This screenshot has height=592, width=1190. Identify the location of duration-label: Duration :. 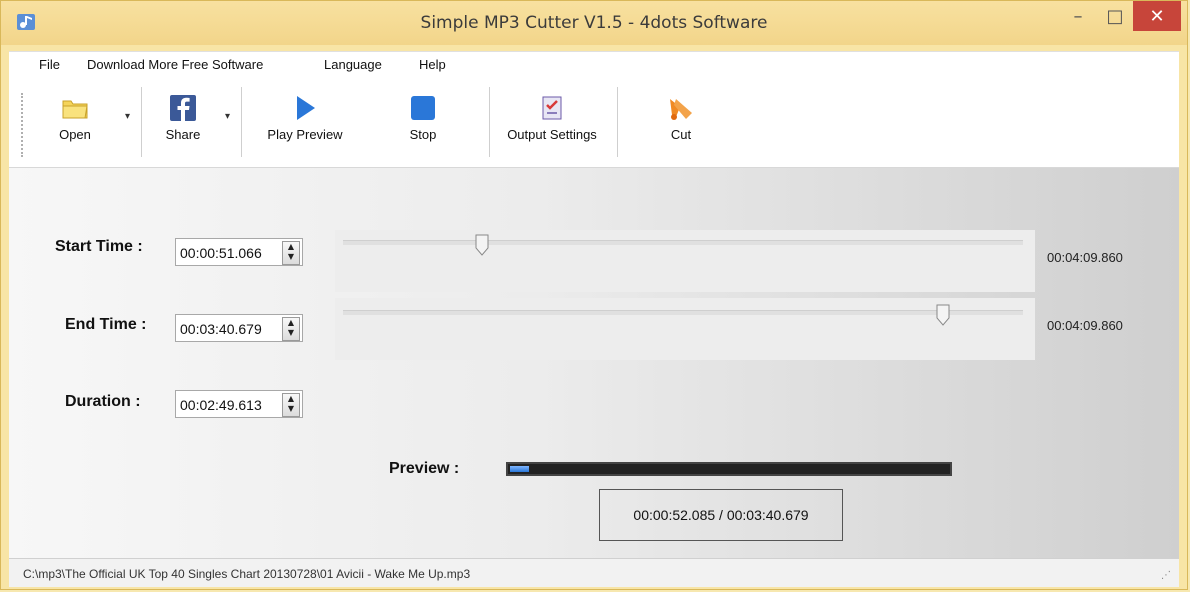
(103, 401).